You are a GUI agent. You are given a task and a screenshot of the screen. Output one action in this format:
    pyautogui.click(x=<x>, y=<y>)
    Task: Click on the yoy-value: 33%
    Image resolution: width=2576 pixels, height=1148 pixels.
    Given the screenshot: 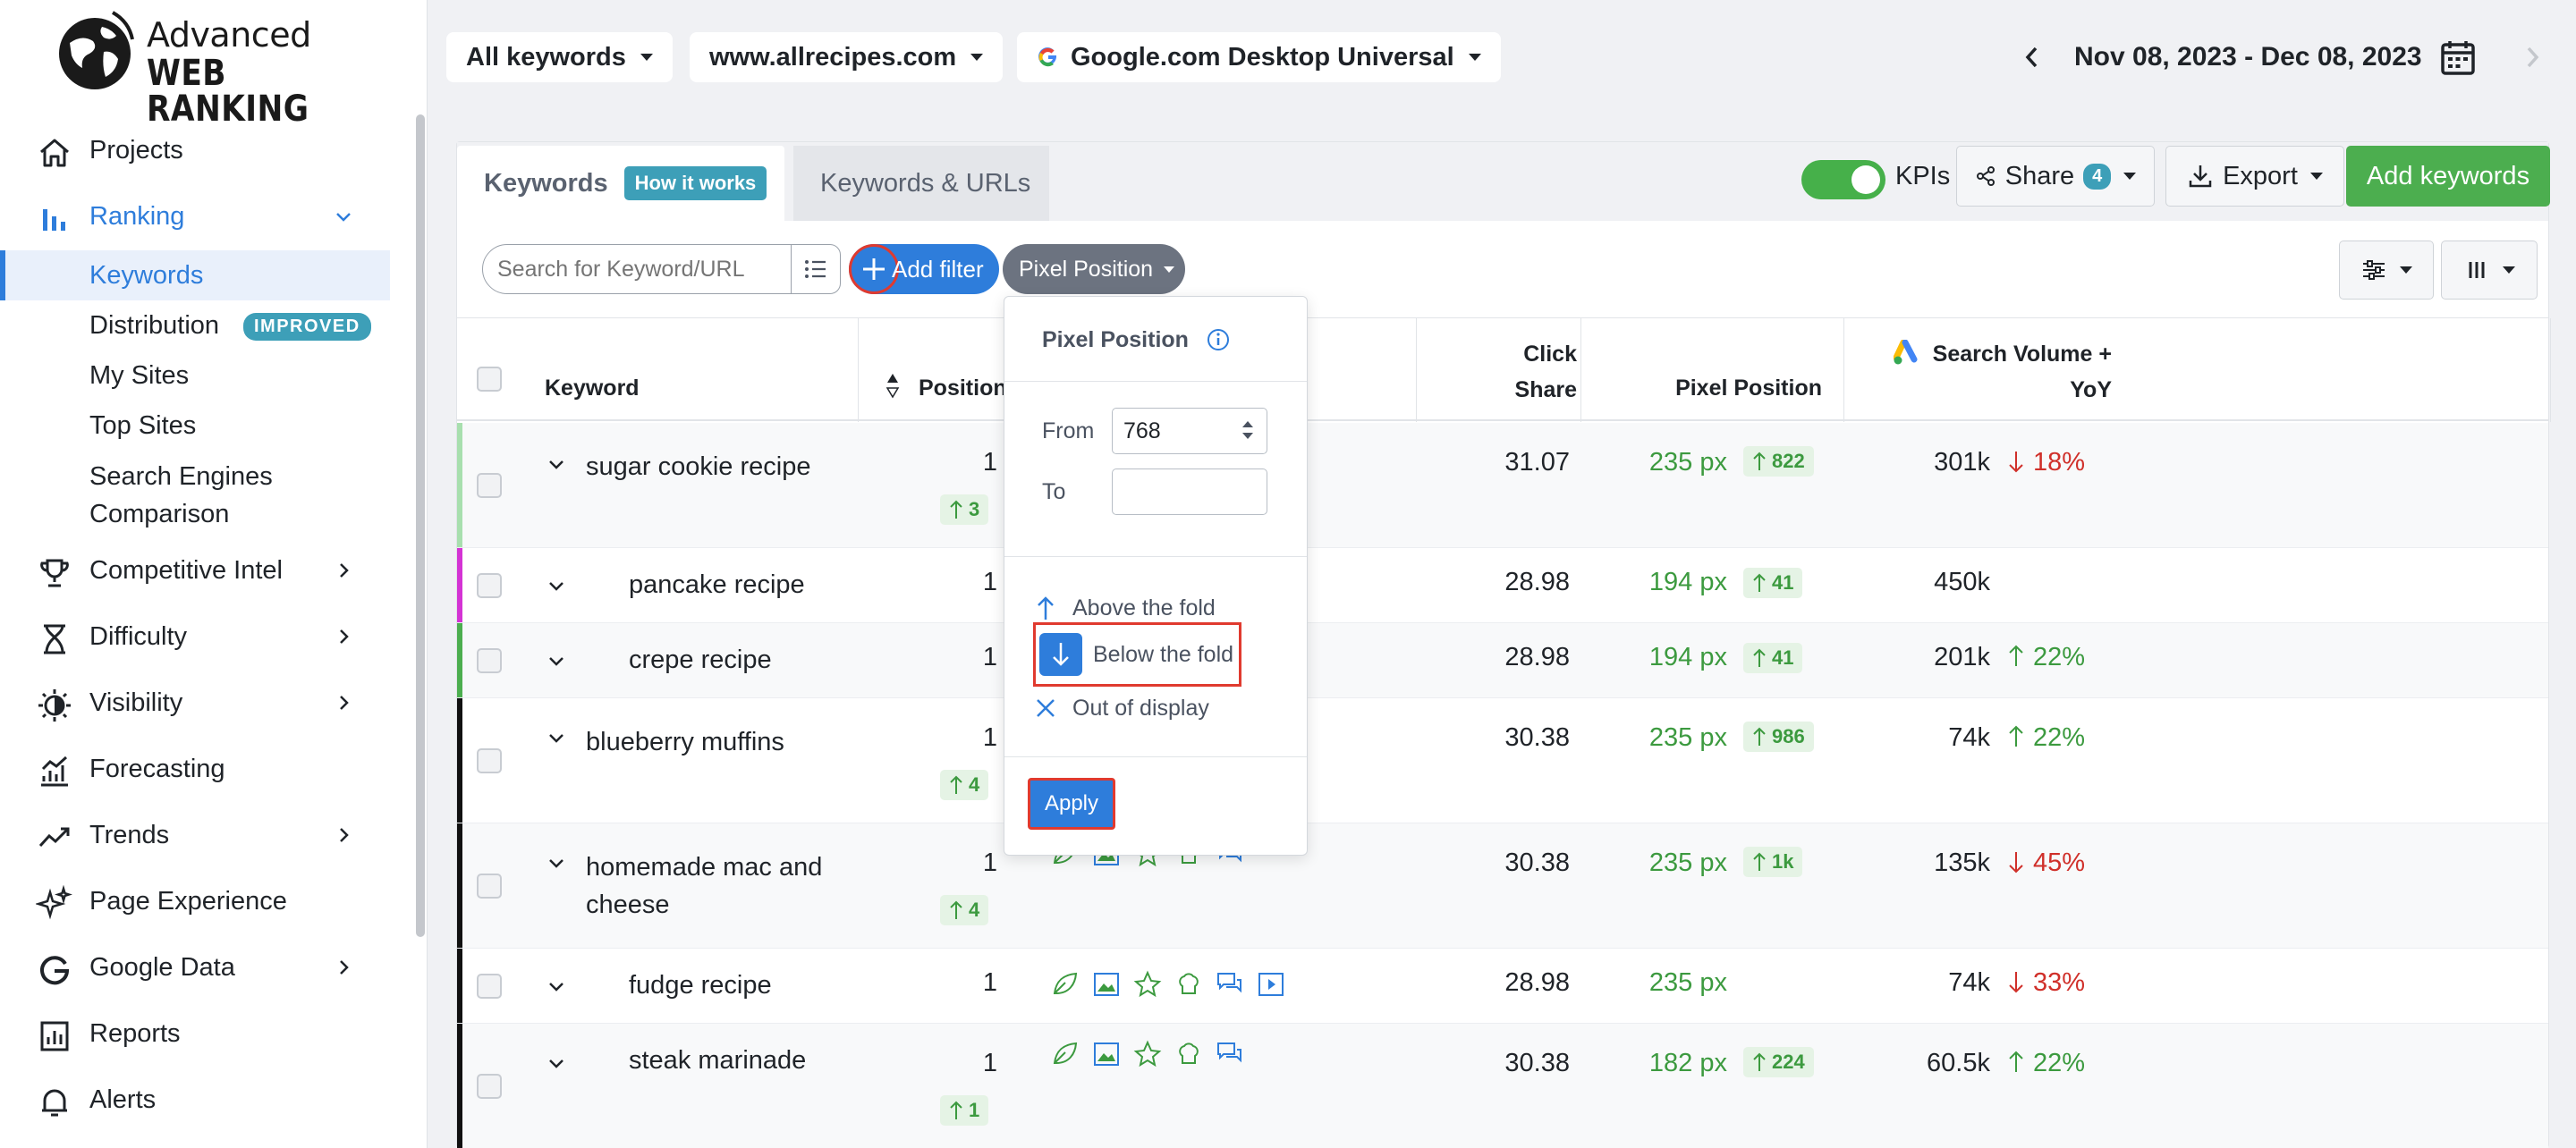 What is the action you would take?
    pyautogui.click(x=2059, y=982)
    